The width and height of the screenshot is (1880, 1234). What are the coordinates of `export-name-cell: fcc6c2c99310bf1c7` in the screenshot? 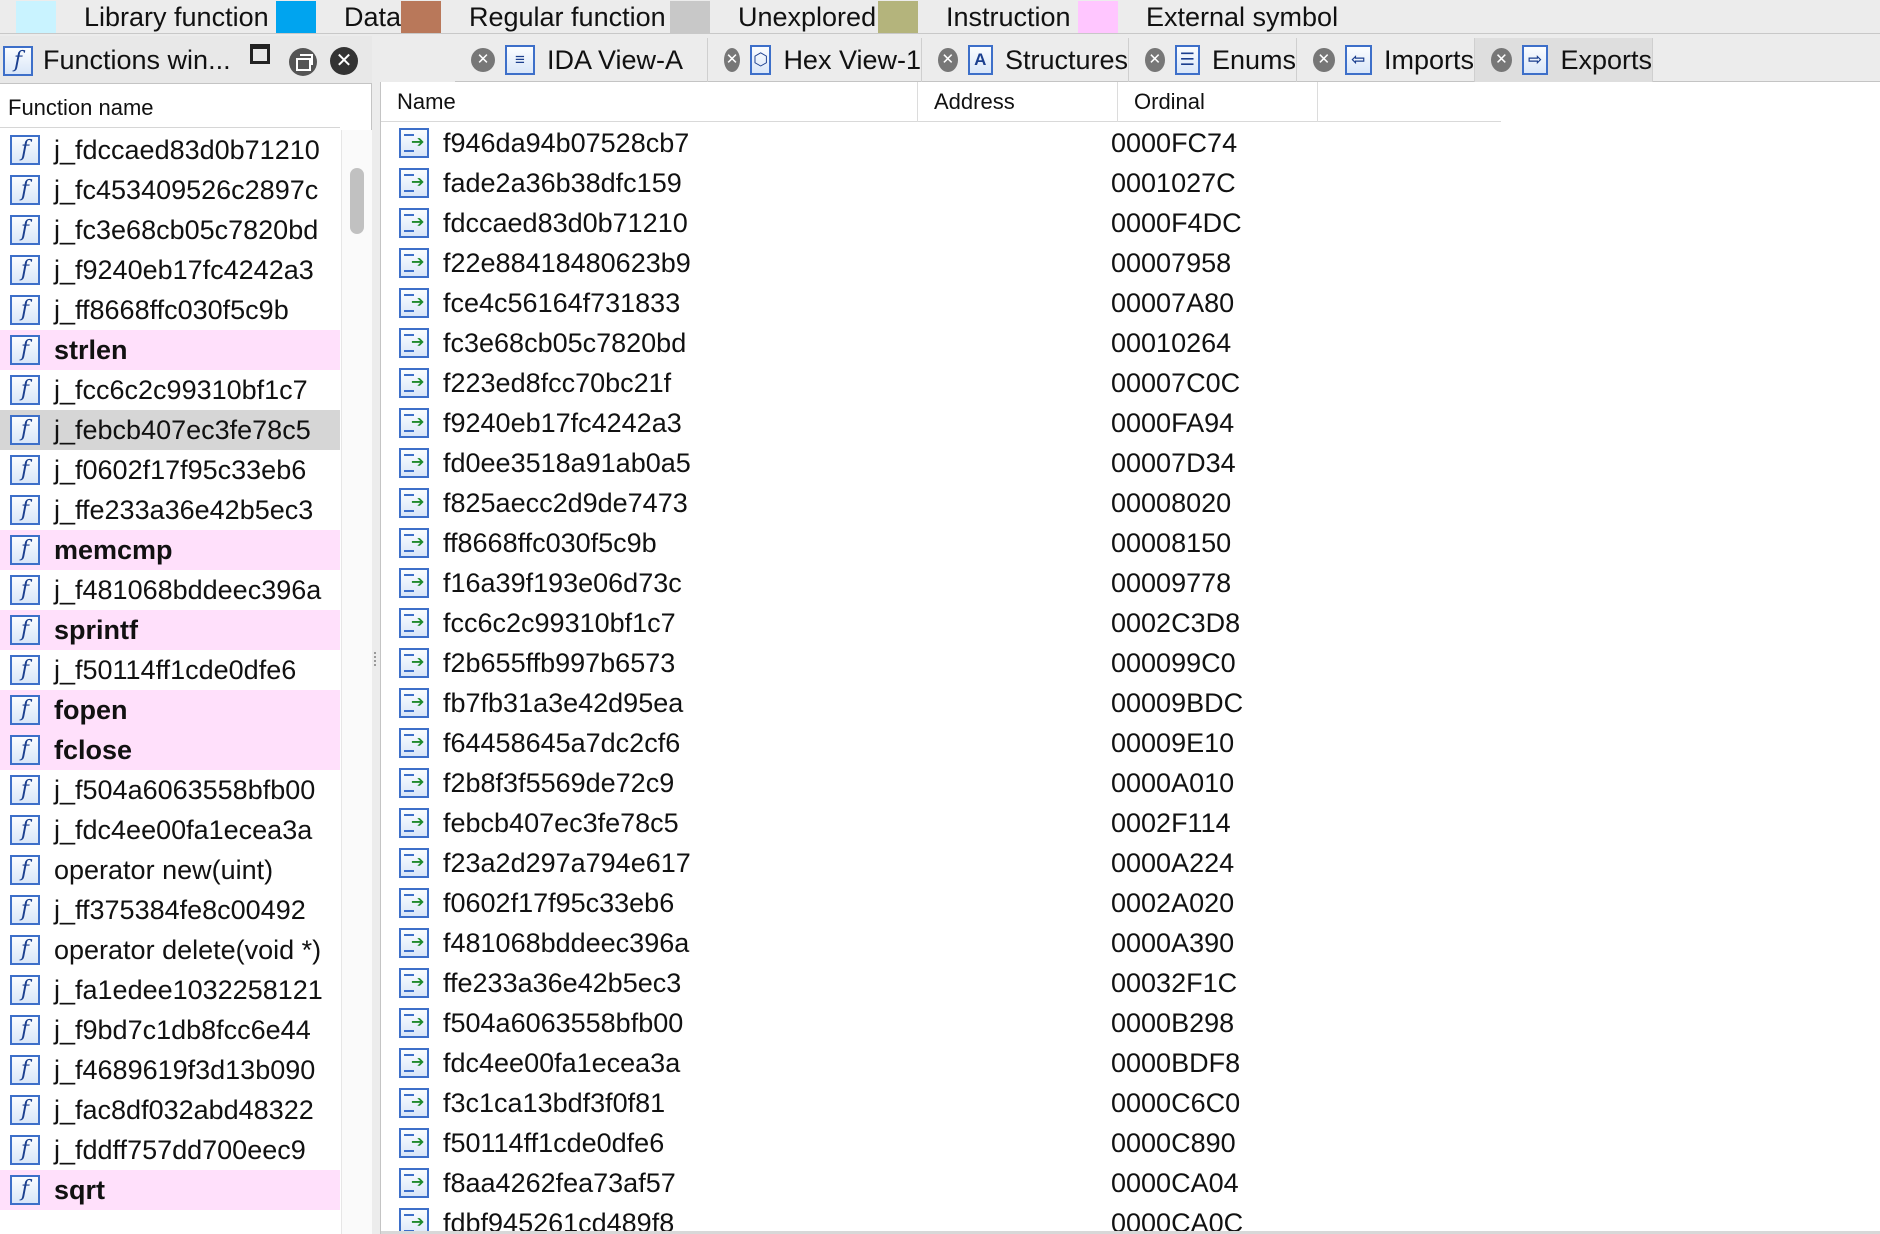 It's located at (559, 622).